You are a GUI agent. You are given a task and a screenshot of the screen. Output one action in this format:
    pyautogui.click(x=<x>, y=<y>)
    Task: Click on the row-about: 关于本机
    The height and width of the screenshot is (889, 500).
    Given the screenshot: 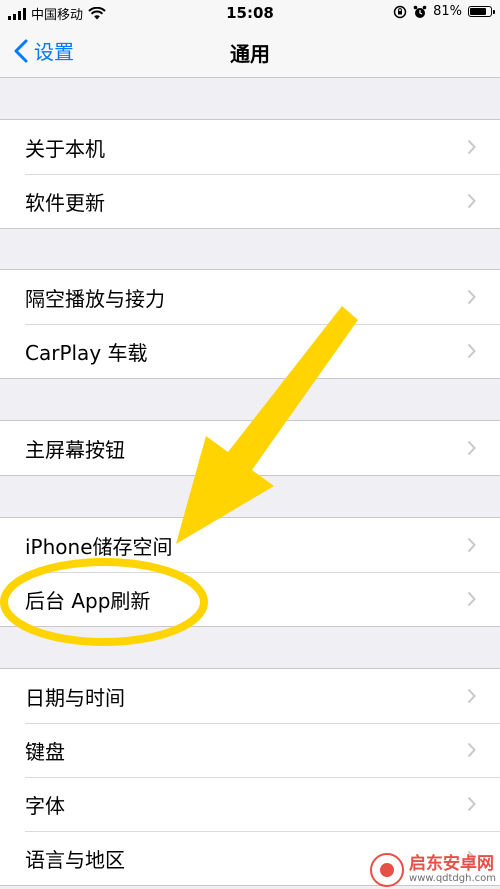 What is the action you would take?
    pyautogui.click(x=250, y=147)
    